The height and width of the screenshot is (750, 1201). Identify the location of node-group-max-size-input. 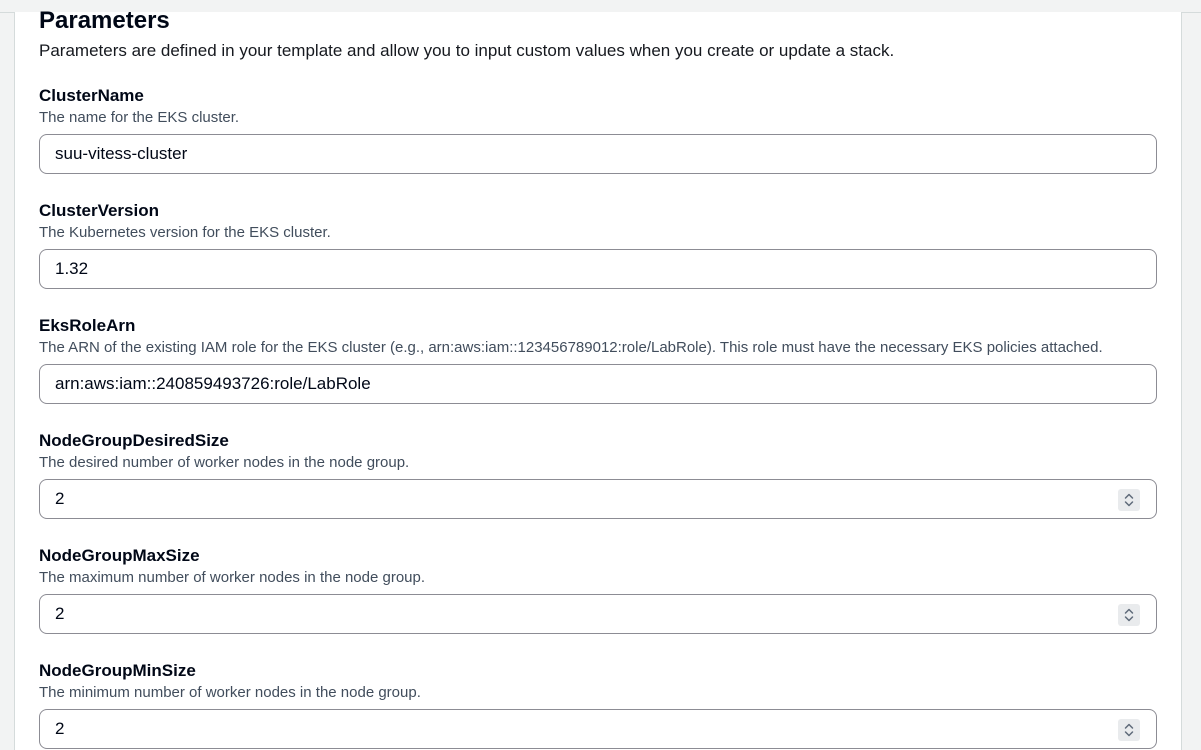
(598, 614).